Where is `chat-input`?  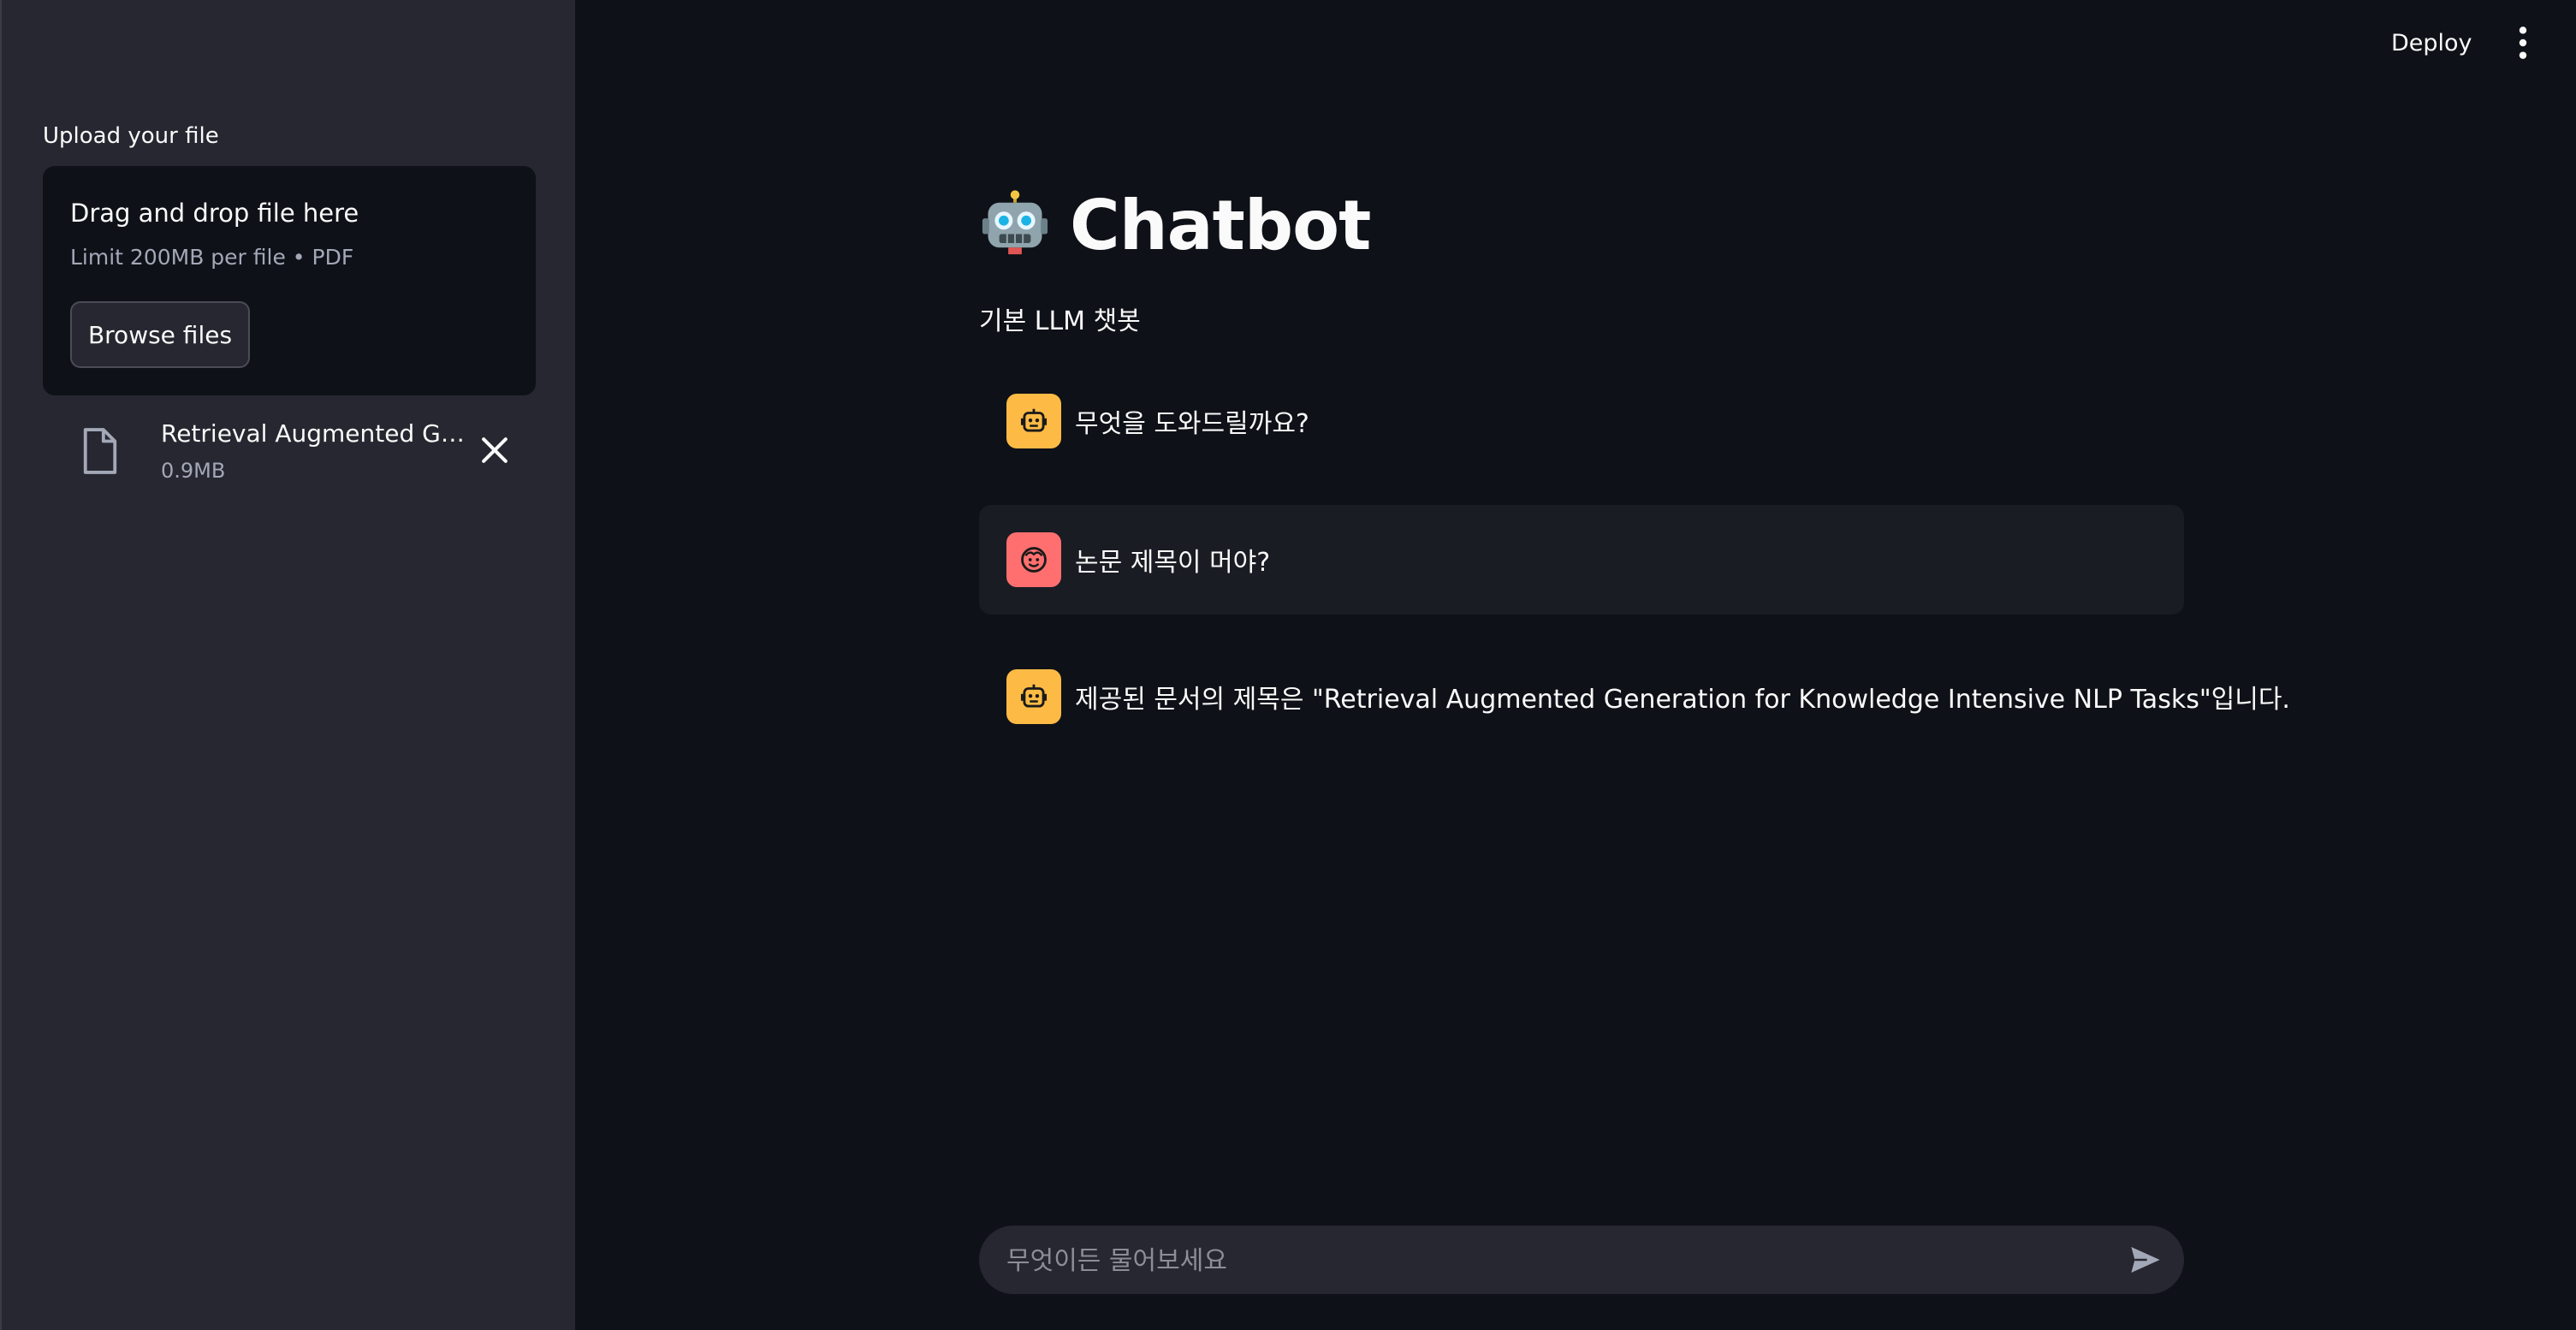
chat-input is located at coordinates (1563, 1261).